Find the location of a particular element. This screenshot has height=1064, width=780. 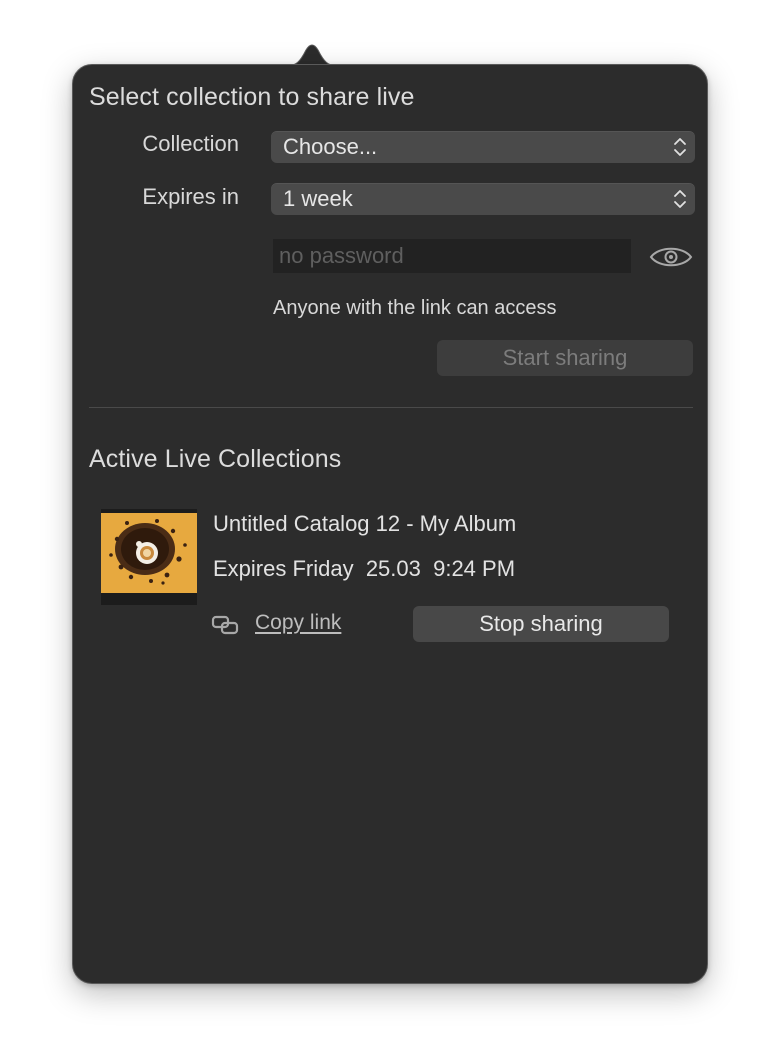

live-collection-expires: Expires Friday 25.03 9:24 PM is located at coordinates (364, 568).